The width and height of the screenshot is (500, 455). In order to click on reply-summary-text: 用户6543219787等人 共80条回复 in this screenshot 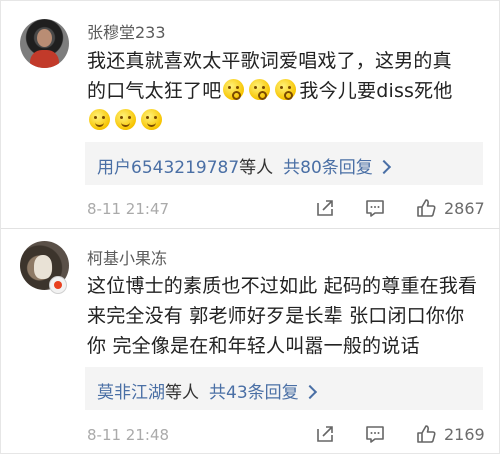, I will do `click(244, 165)`.